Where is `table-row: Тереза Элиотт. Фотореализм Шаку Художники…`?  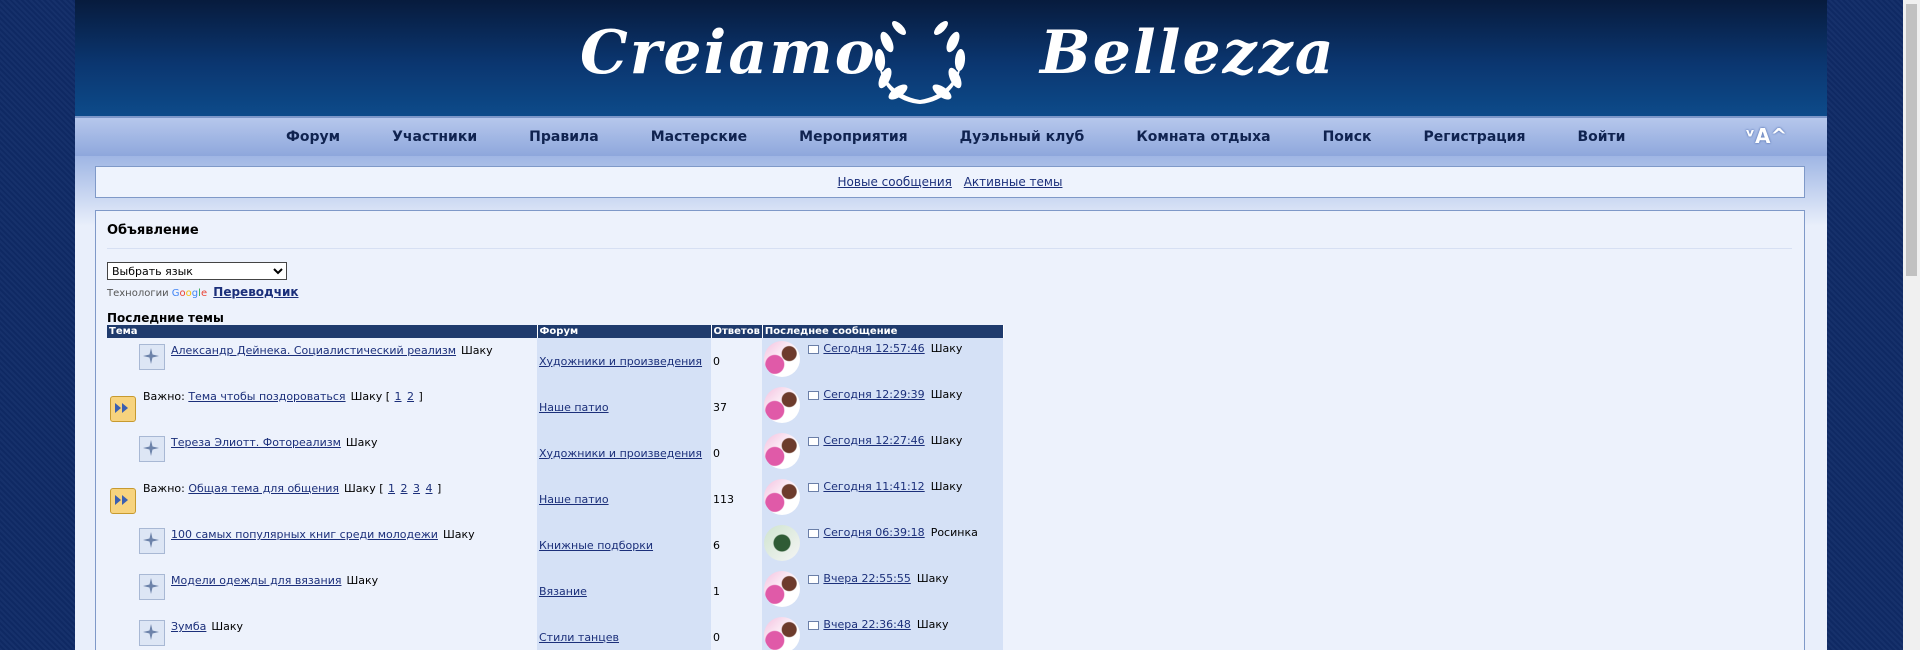
table-row: Тереза Элиотт. Фотореализм Шаку Художники… is located at coordinates (555, 453).